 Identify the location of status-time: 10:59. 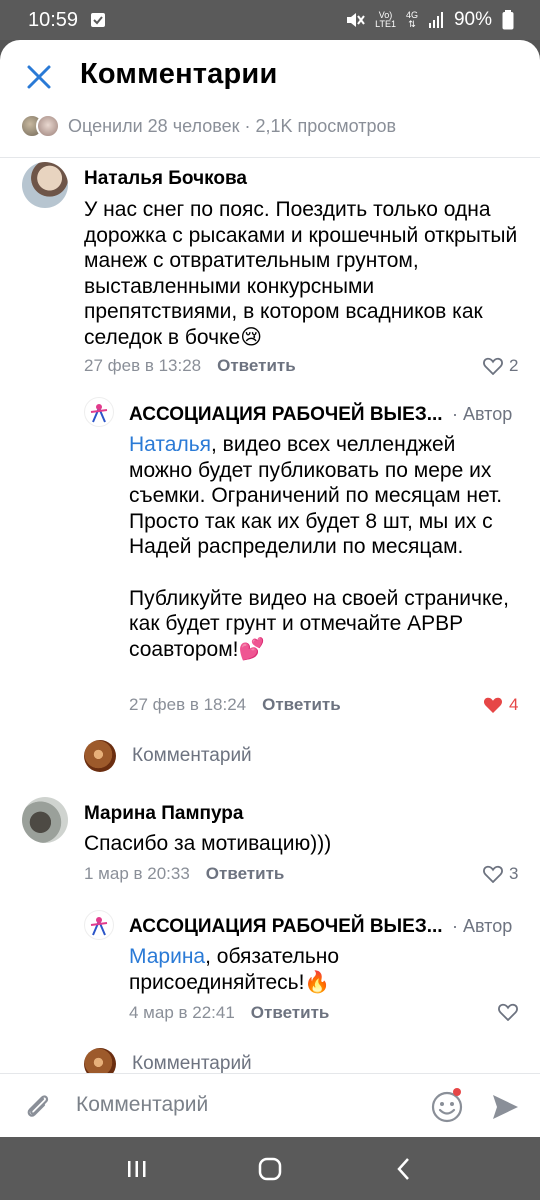
(53, 19).